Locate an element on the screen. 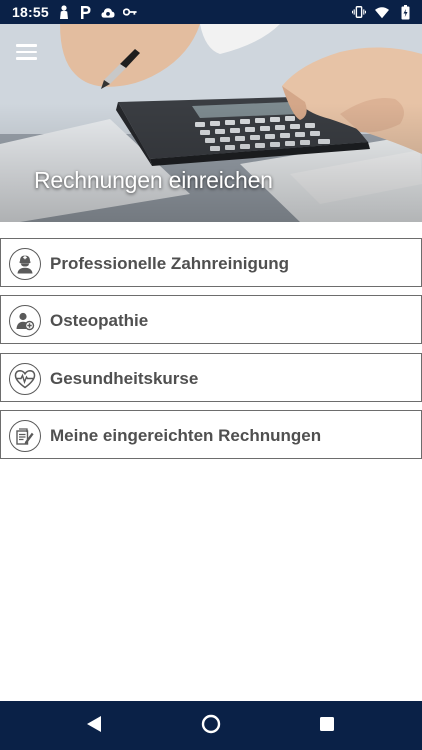 The width and height of the screenshot is (422, 750). person-plus-icon is located at coordinates (25, 321).